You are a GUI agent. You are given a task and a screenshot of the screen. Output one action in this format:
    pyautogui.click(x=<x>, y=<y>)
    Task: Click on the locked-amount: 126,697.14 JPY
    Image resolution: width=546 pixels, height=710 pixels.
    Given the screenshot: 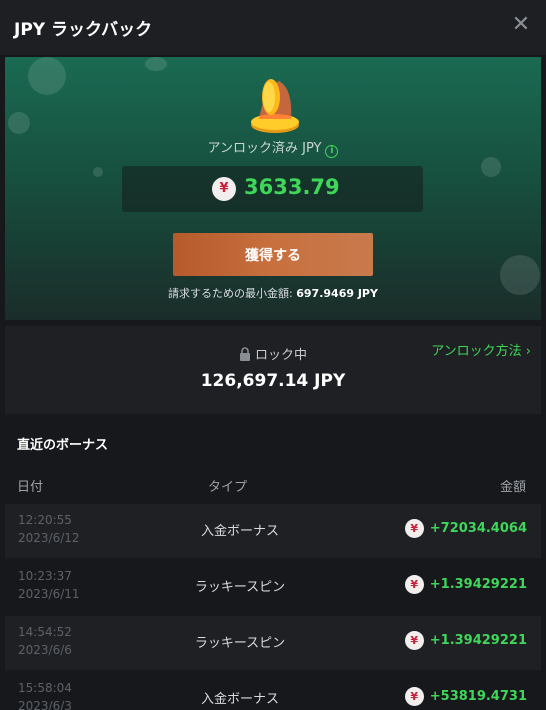 What is the action you would take?
    pyautogui.click(x=273, y=381)
    